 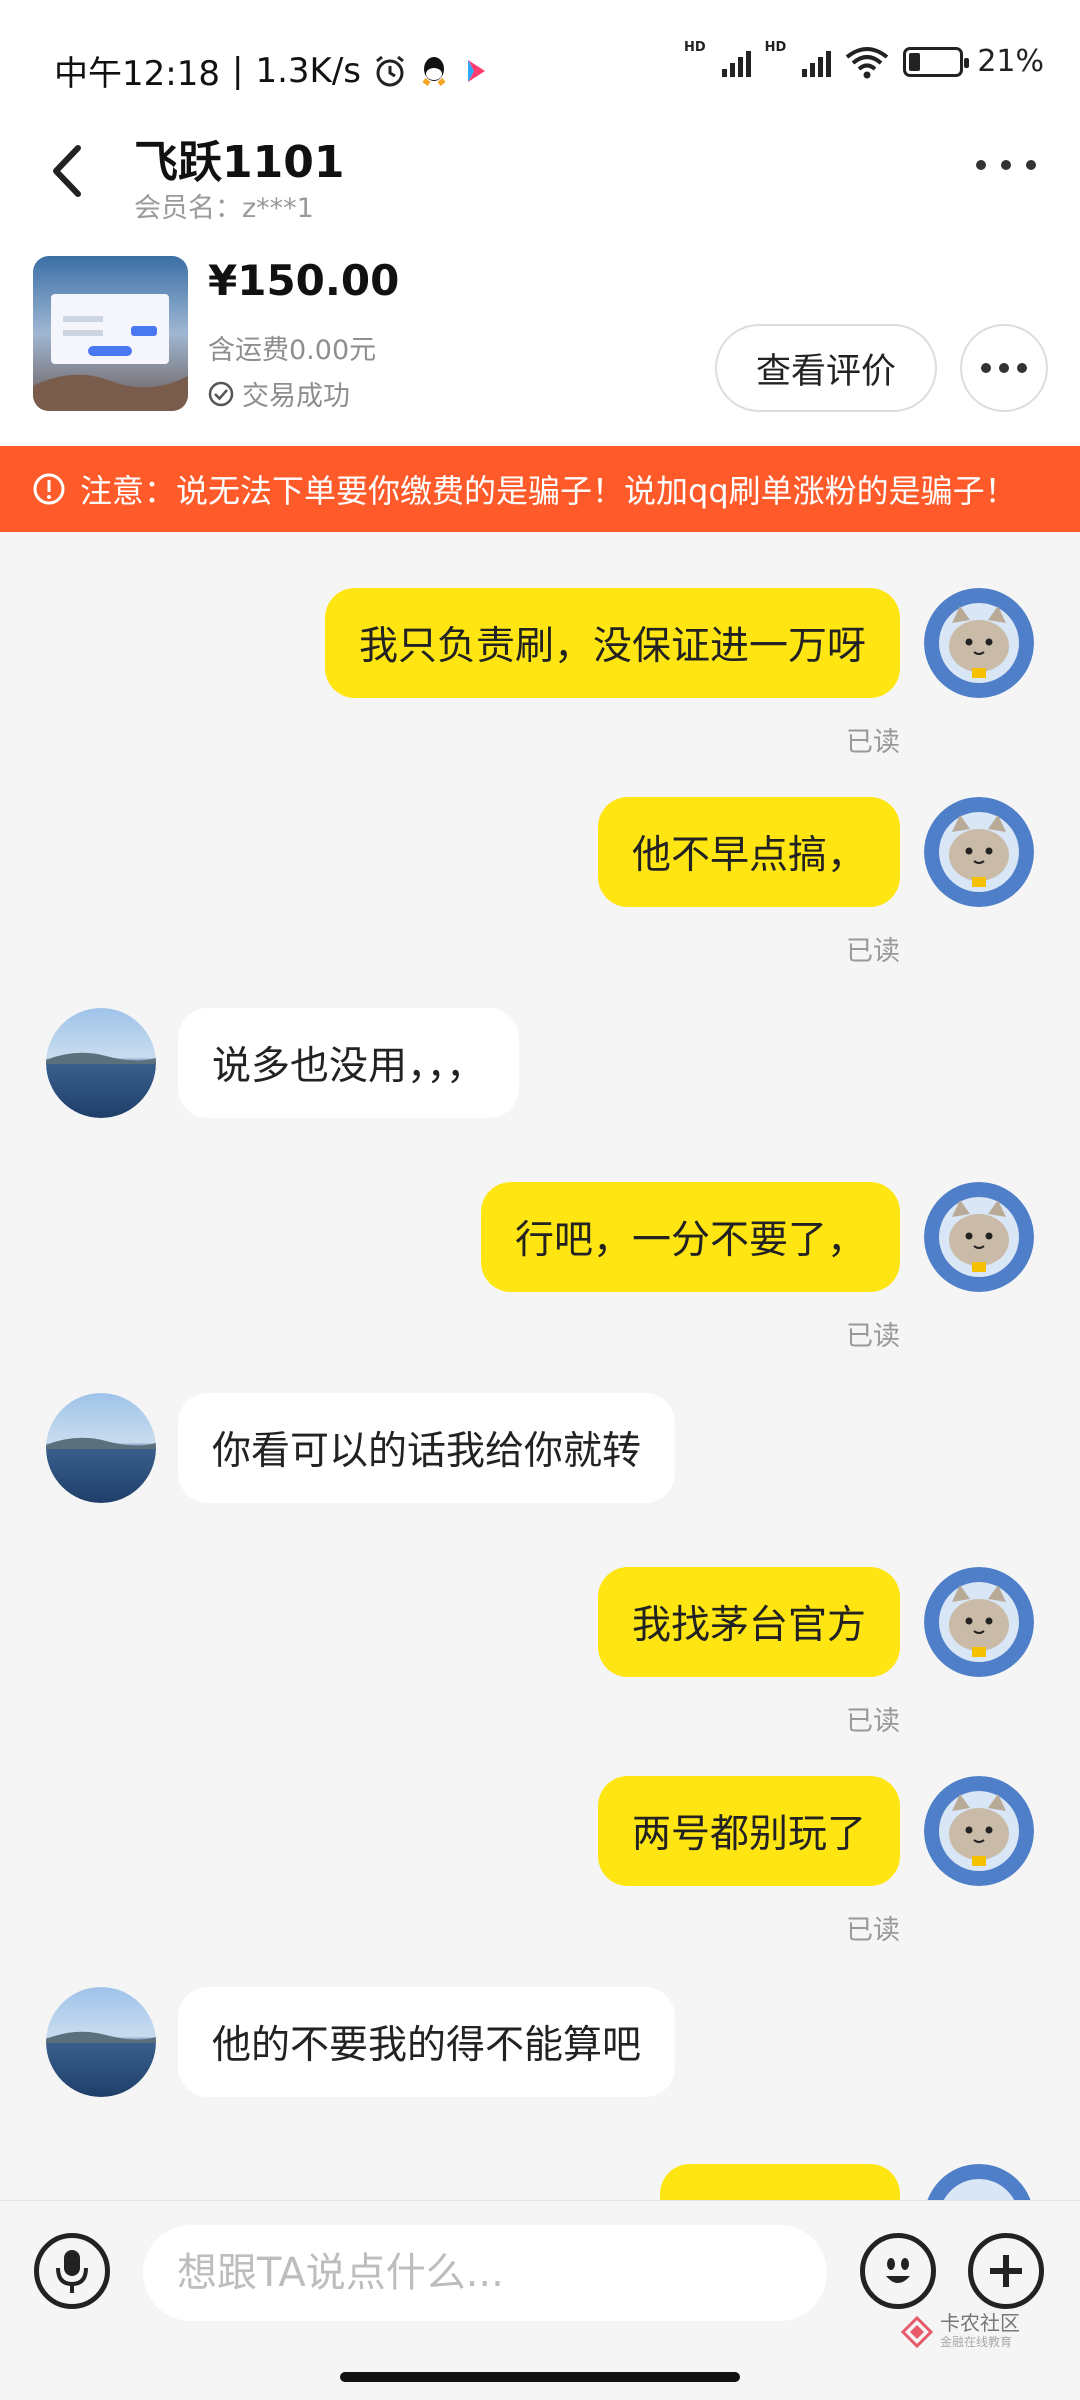 I want to click on more-options-button, so click(x=1006, y=165).